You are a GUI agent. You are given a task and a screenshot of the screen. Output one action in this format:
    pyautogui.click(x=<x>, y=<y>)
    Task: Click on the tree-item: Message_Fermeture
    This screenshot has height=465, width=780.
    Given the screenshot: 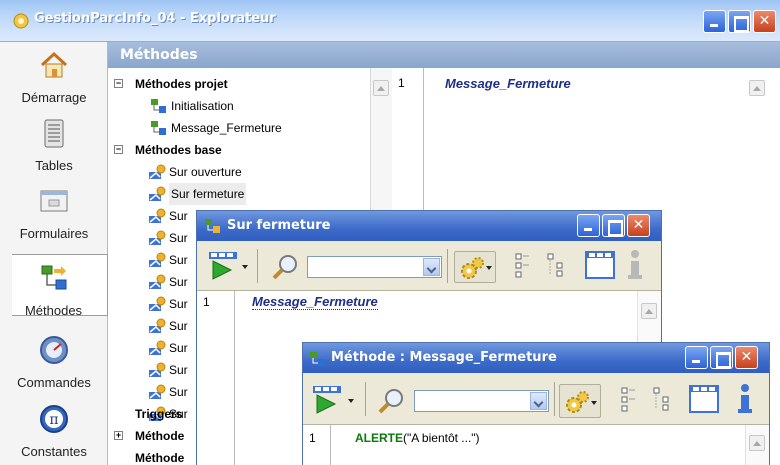 What is the action you would take?
    pyautogui.click(x=233, y=128)
    